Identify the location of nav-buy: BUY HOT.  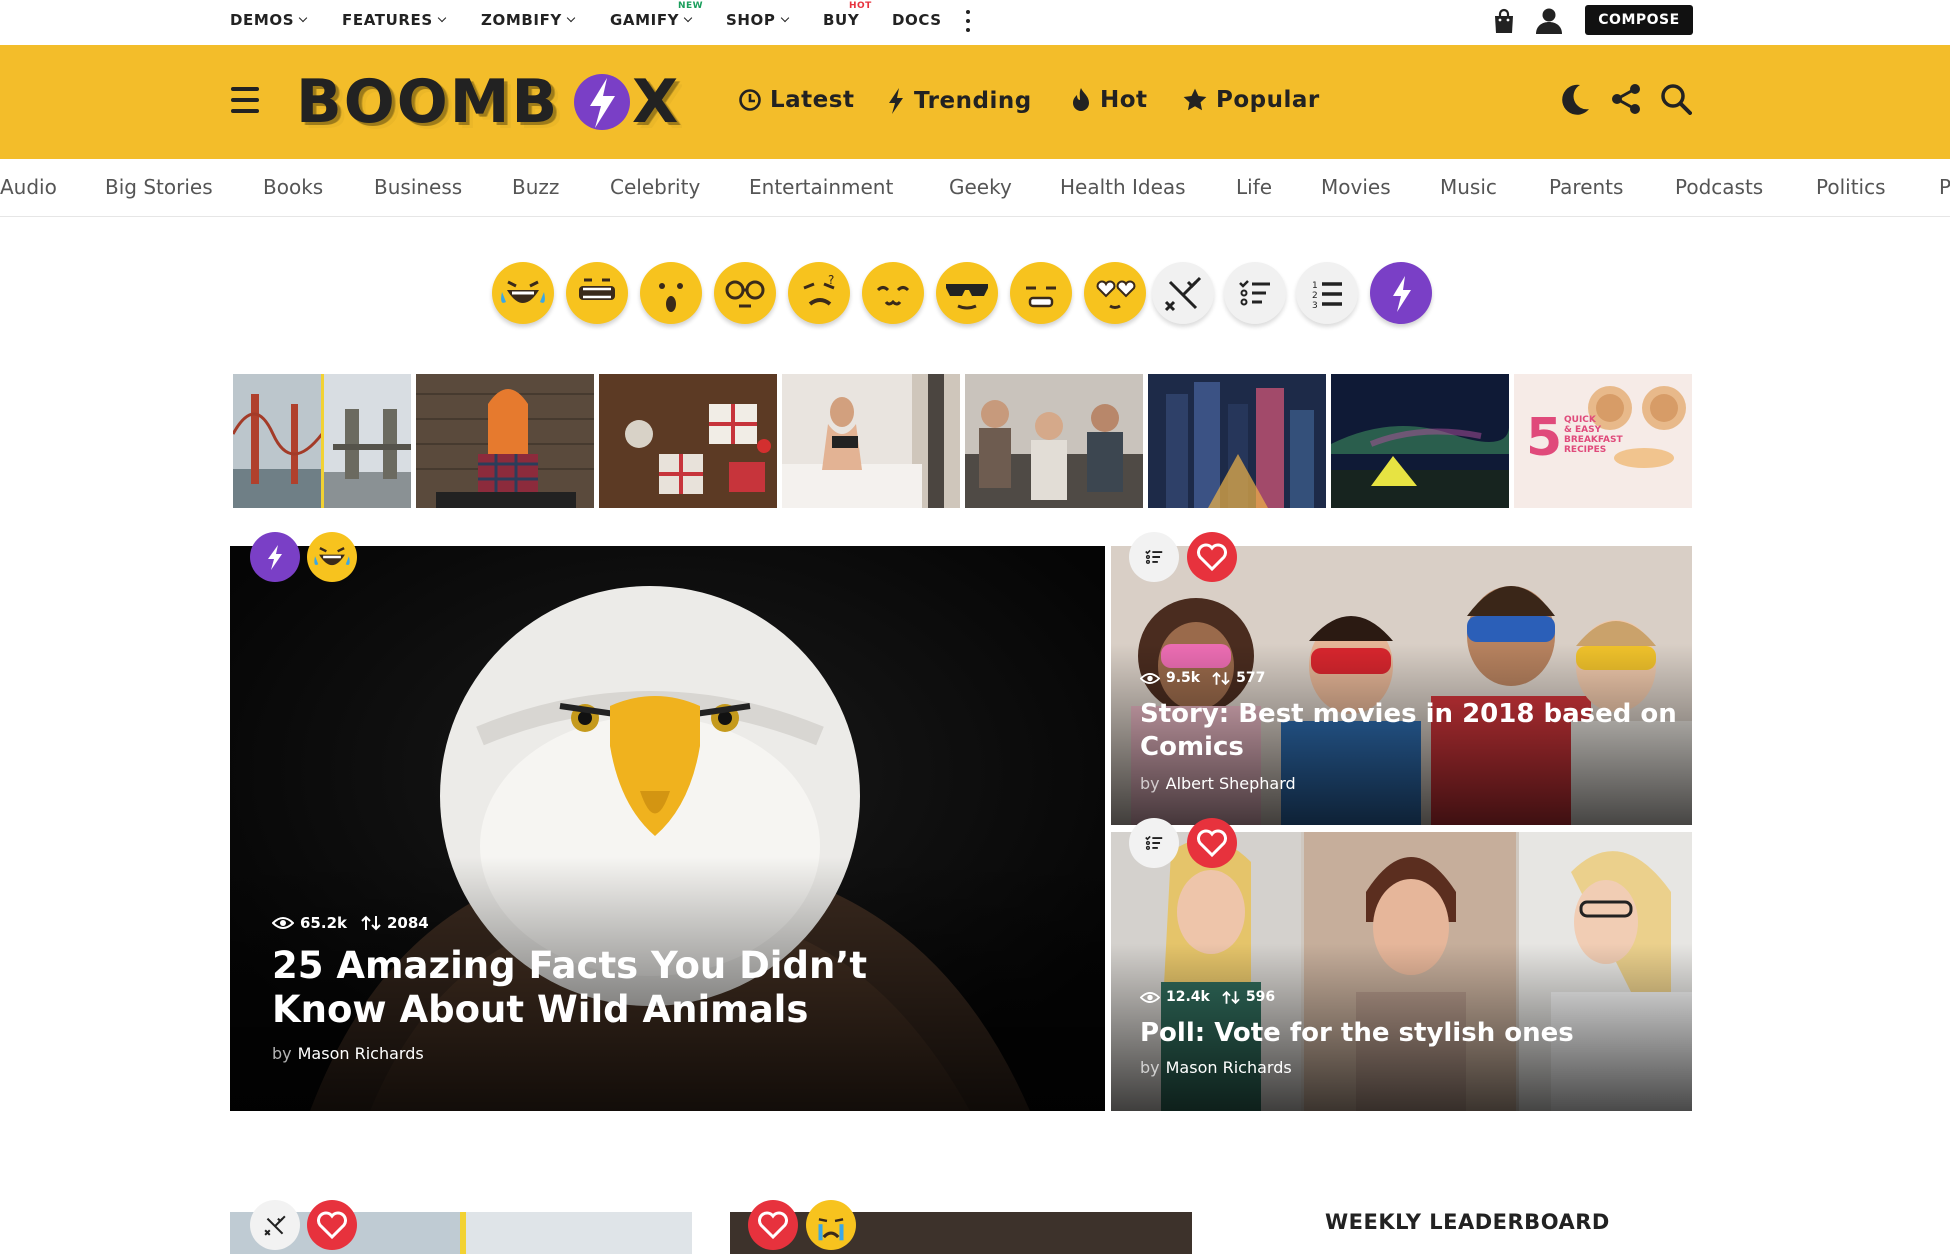
(847, 15).